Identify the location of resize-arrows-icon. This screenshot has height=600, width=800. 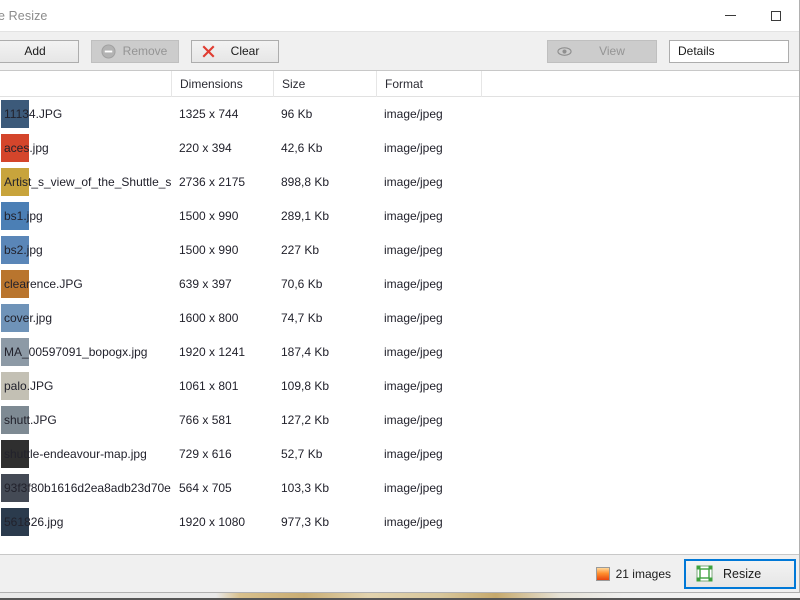
(704, 573).